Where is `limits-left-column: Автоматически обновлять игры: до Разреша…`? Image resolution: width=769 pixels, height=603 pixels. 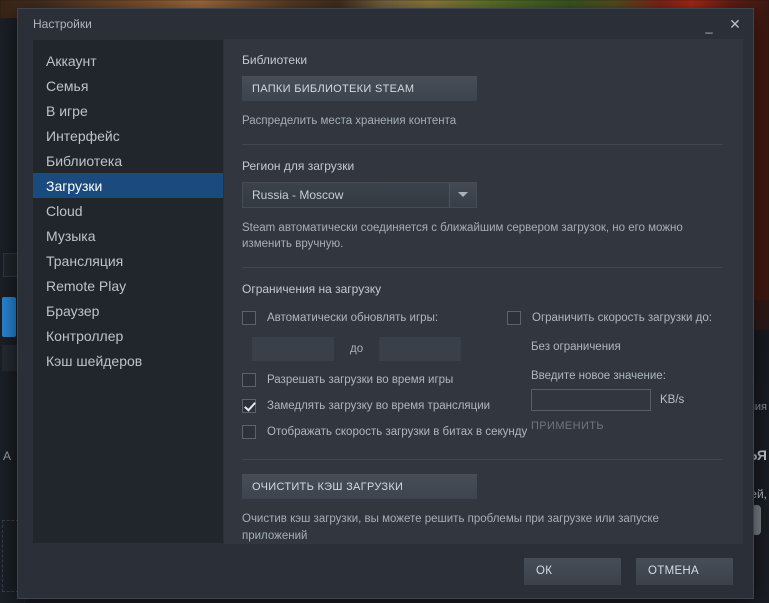
limits-left-column: Автоматически обновлять игры: до Разреша… is located at coordinates (384, 375).